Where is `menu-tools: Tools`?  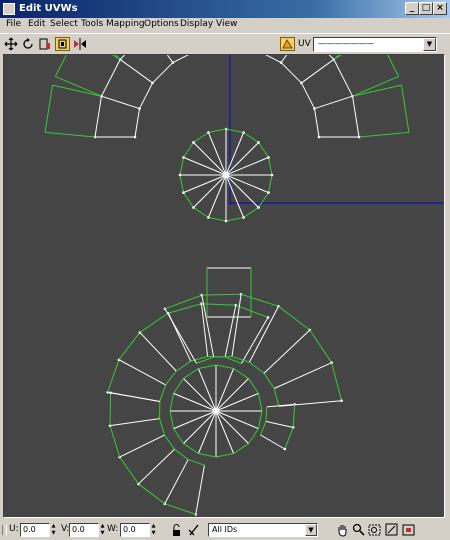
menu-tools: Tools is located at coordinates (92, 24).